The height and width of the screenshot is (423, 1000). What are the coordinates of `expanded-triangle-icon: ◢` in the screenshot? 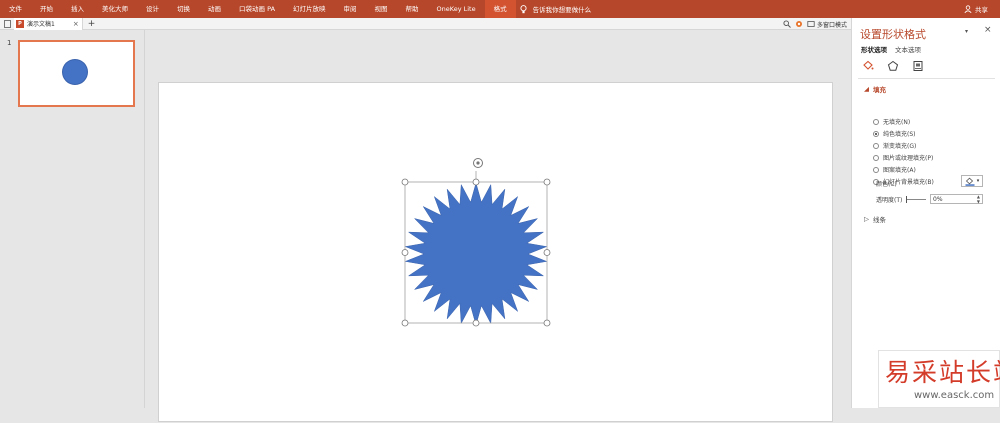 It's located at (866, 89).